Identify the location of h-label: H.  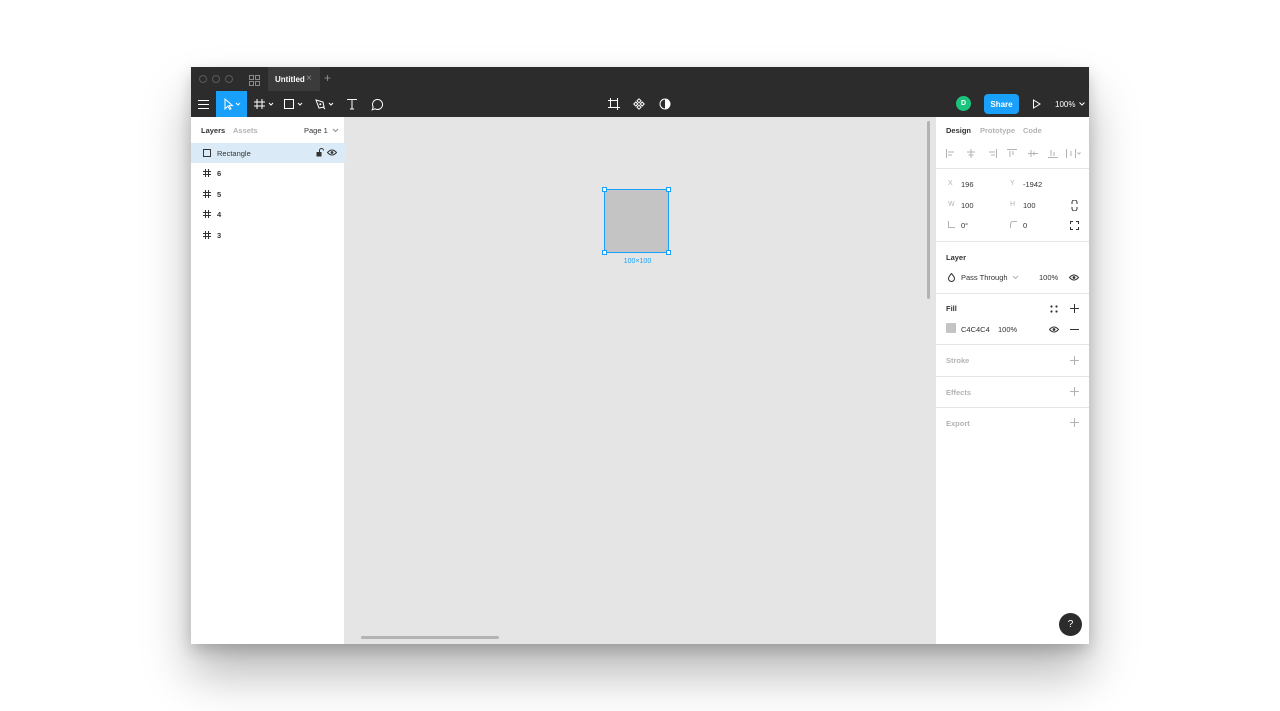
(1013, 204).